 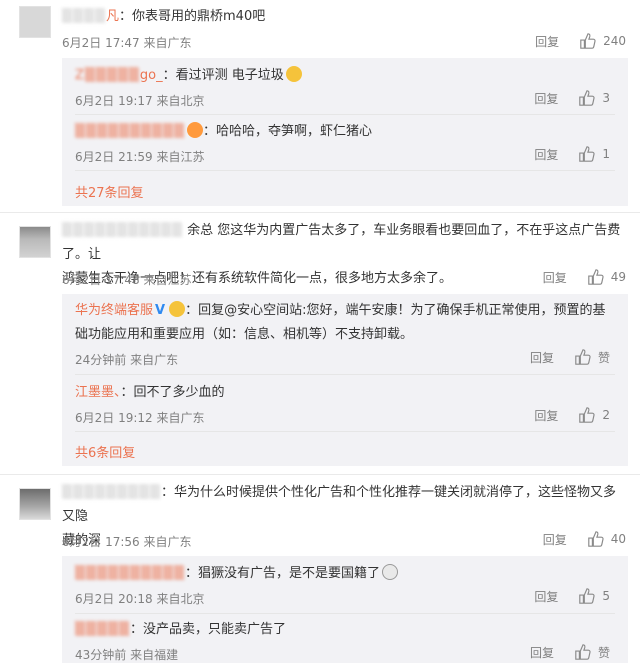 I want to click on like-button: 3, so click(x=594, y=98).